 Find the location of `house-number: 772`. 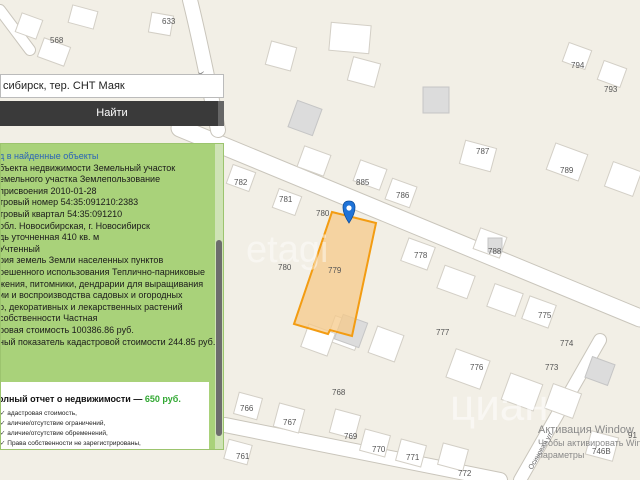

house-number: 772 is located at coordinates (465, 473).